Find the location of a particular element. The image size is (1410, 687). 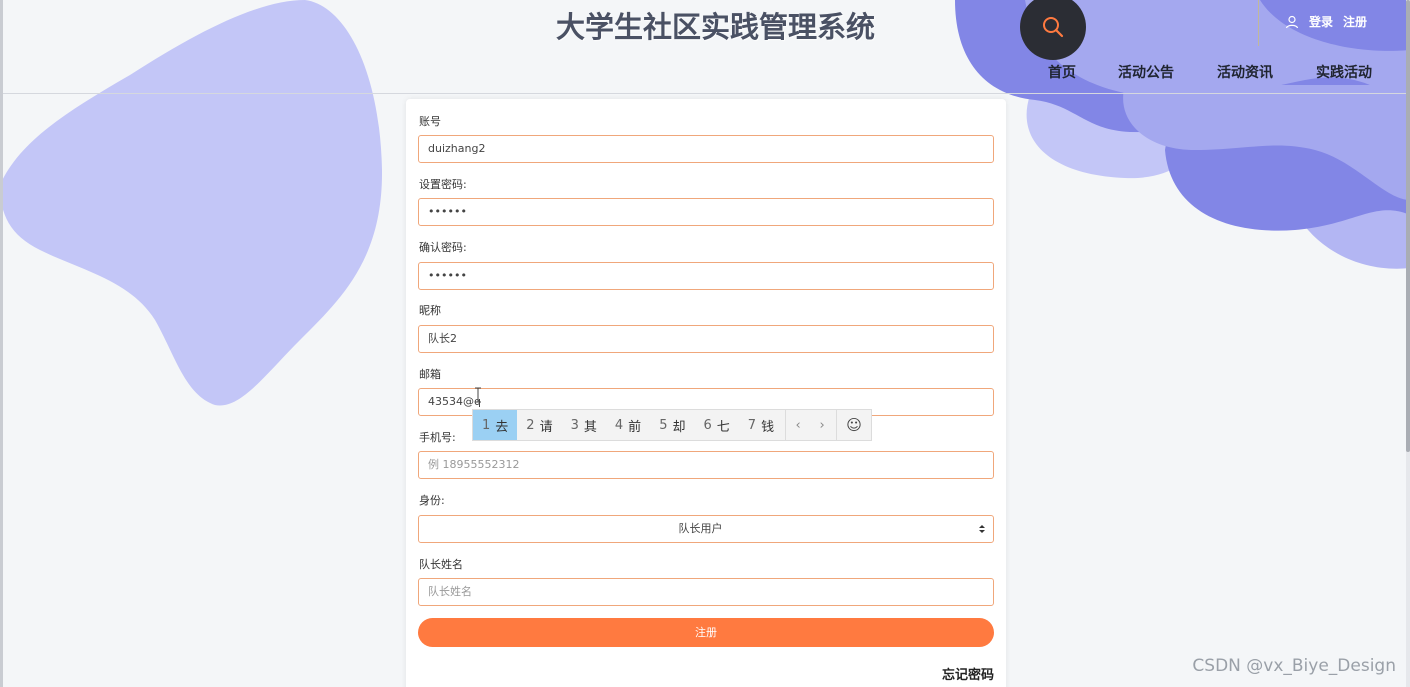

phone-input: 例 18955552312 is located at coordinates (706, 465).